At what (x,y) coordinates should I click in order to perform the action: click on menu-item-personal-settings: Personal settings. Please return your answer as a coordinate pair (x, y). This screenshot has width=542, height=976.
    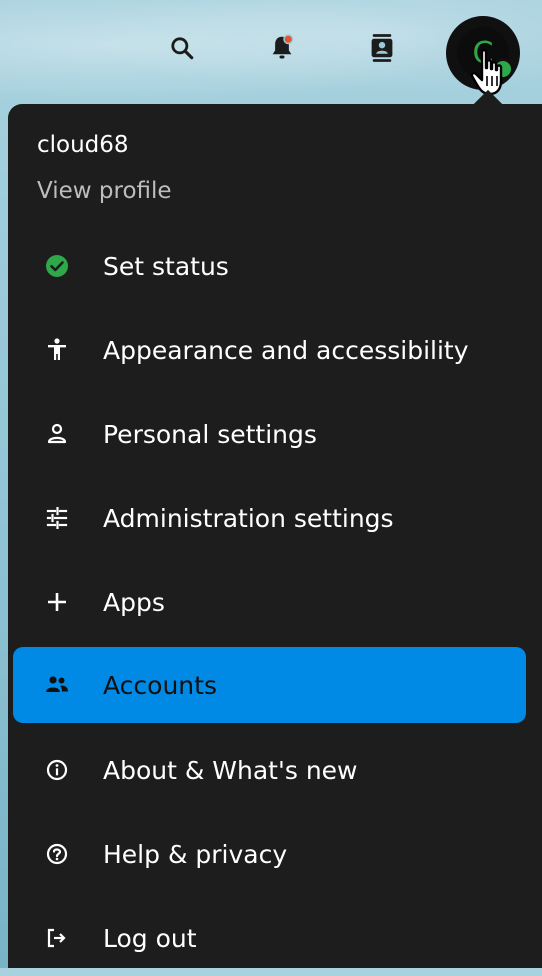
    Looking at the image, I should click on (269, 434).